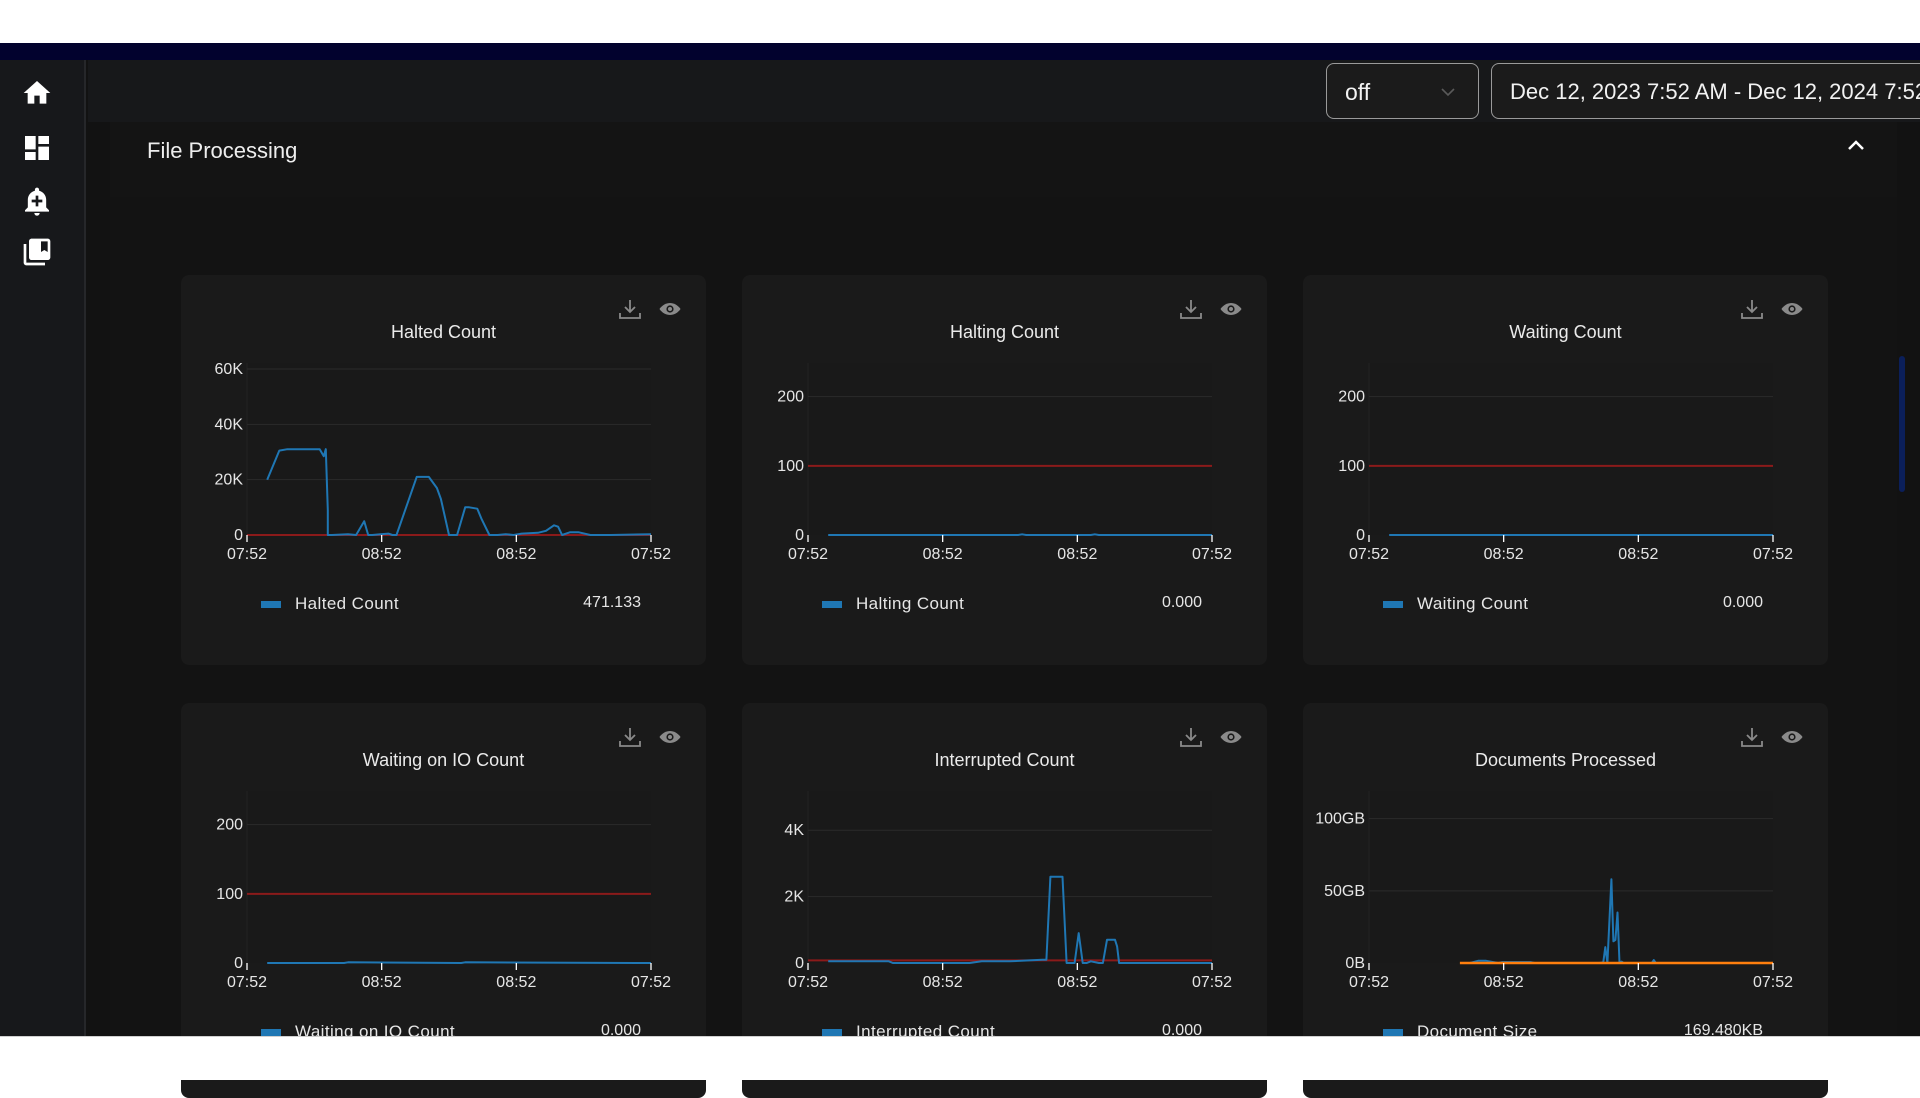 The width and height of the screenshot is (1920, 1098). What do you see at coordinates (794, 897) in the screenshot?
I see `y-tick-label: 2K` at bounding box center [794, 897].